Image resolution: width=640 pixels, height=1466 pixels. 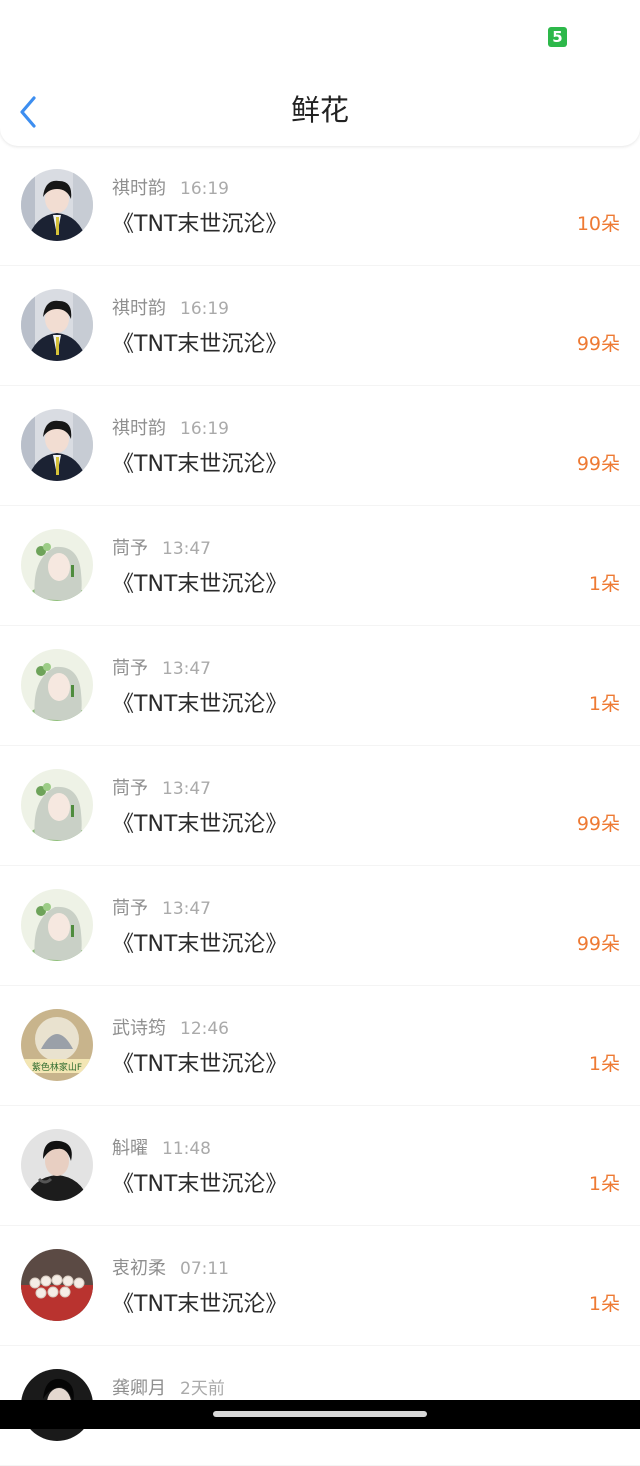 I want to click on list-item: 衷初柔 07:11 《TNT末世沉沦》 1朵, so click(x=320, y=1285).